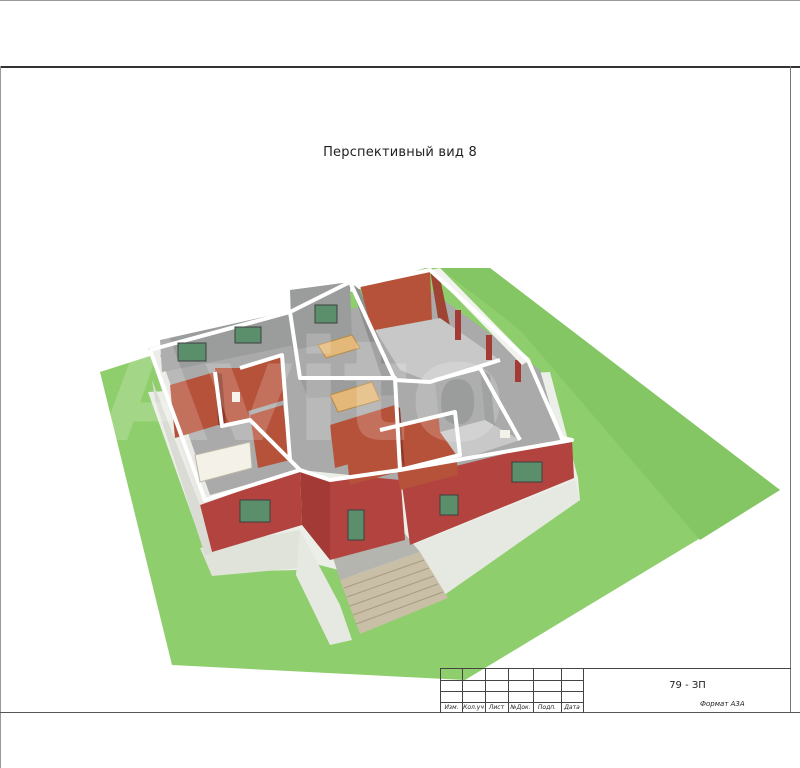  What do you see at coordinates (473, 707) in the screenshot?
I see `stamp-col-koluch: Кол.уч` at bounding box center [473, 707].